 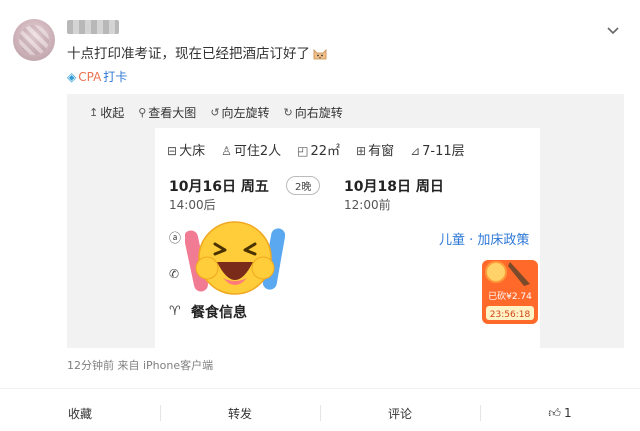 What do you see at coordinates (394, 187) in the screenshot?
I see `checkout-date: 10月18日 周日` at bounding box center [394, 187].